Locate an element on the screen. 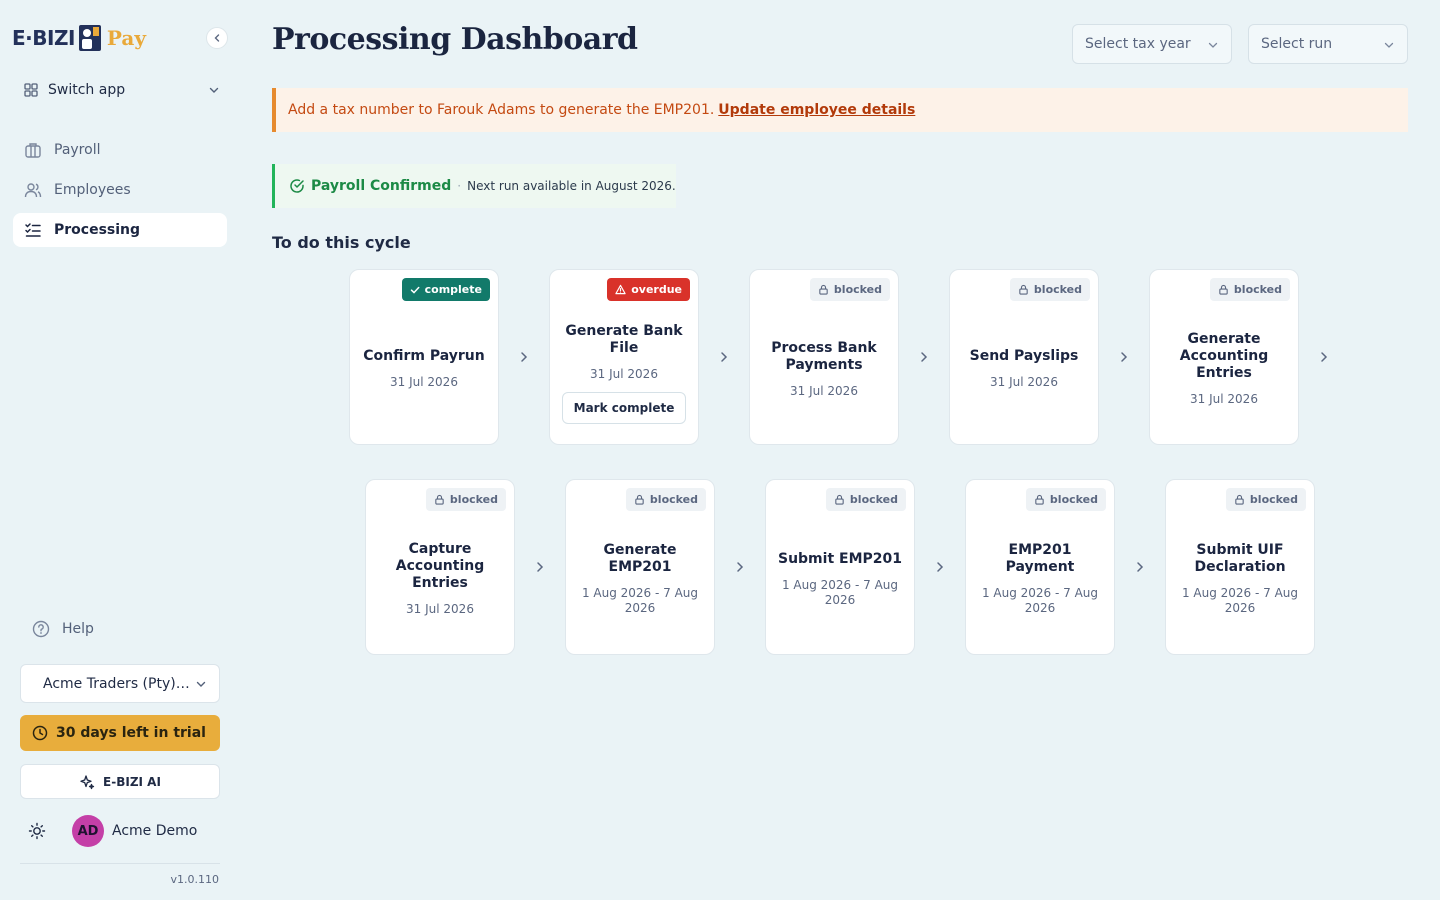 The width and height of the screenshot is (1440, 900). task-card-send-payslips: blocked Send Payslips 31 Jul 2026 is located at coordinates (1024, 357).